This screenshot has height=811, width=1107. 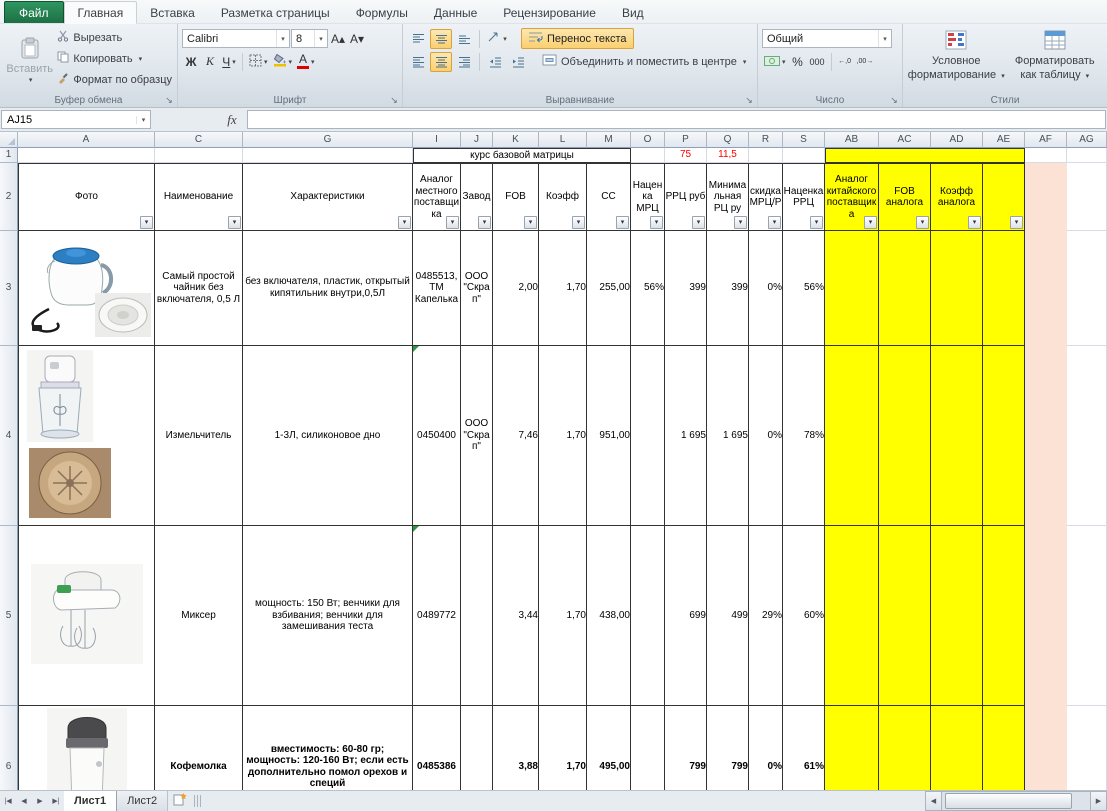 I want to click on percent-style-button: %, so click(x=798, y=62).